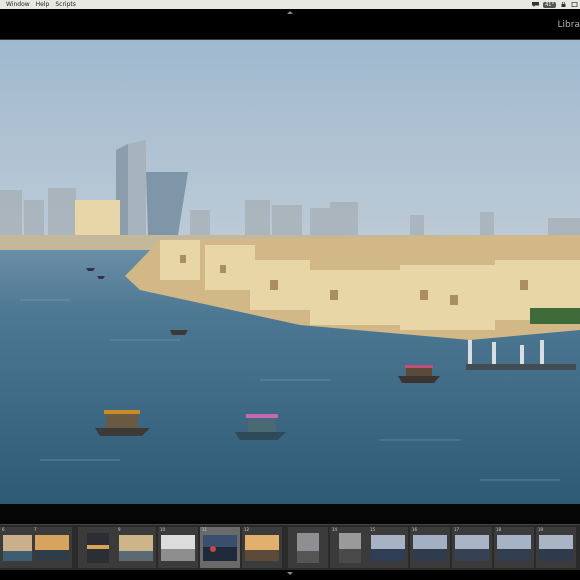 The height and width of the screenshot is (580, 580). Describe the element at coordinates (43, 4) in the screenshot. I see `menu-help: Help` at that location.